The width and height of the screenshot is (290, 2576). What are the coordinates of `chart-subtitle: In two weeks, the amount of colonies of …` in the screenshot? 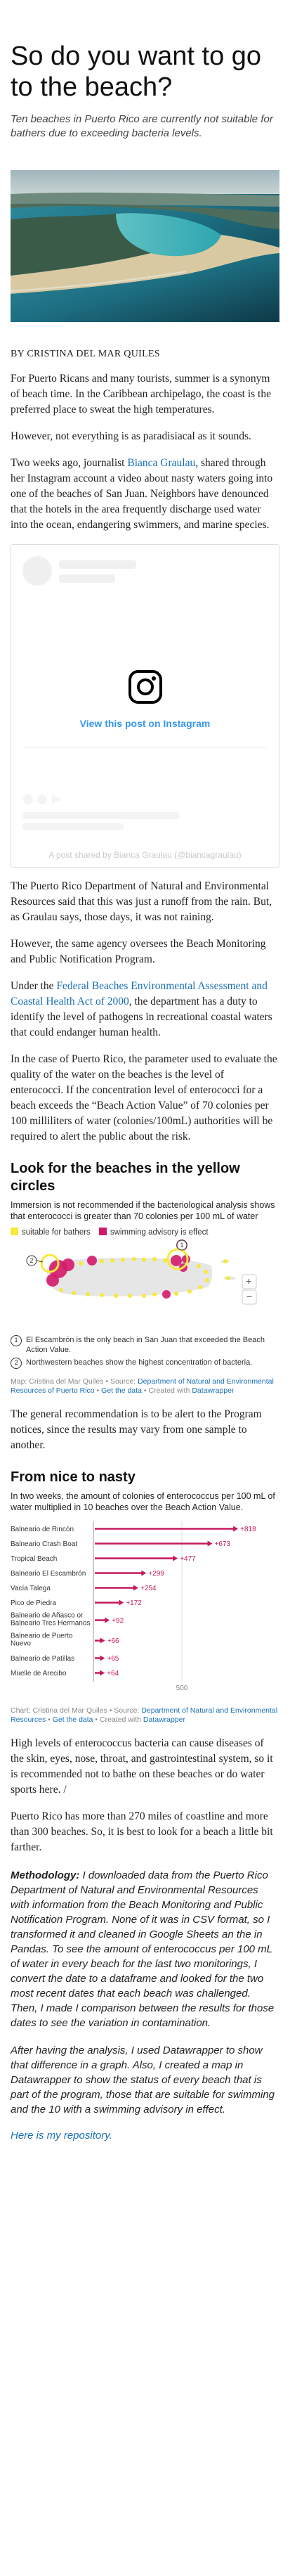 It's located at (143, 1501).